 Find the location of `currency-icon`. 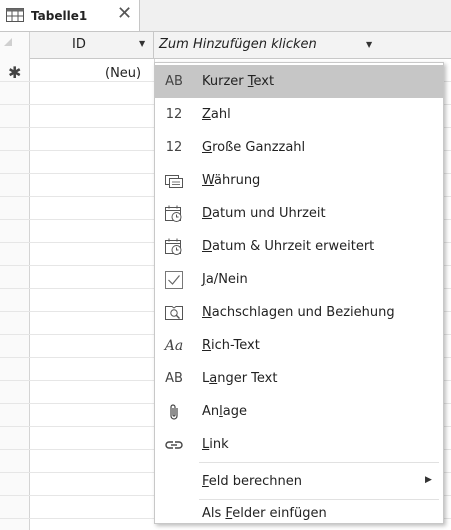

currency-icon is located at coordinates (174, 180).